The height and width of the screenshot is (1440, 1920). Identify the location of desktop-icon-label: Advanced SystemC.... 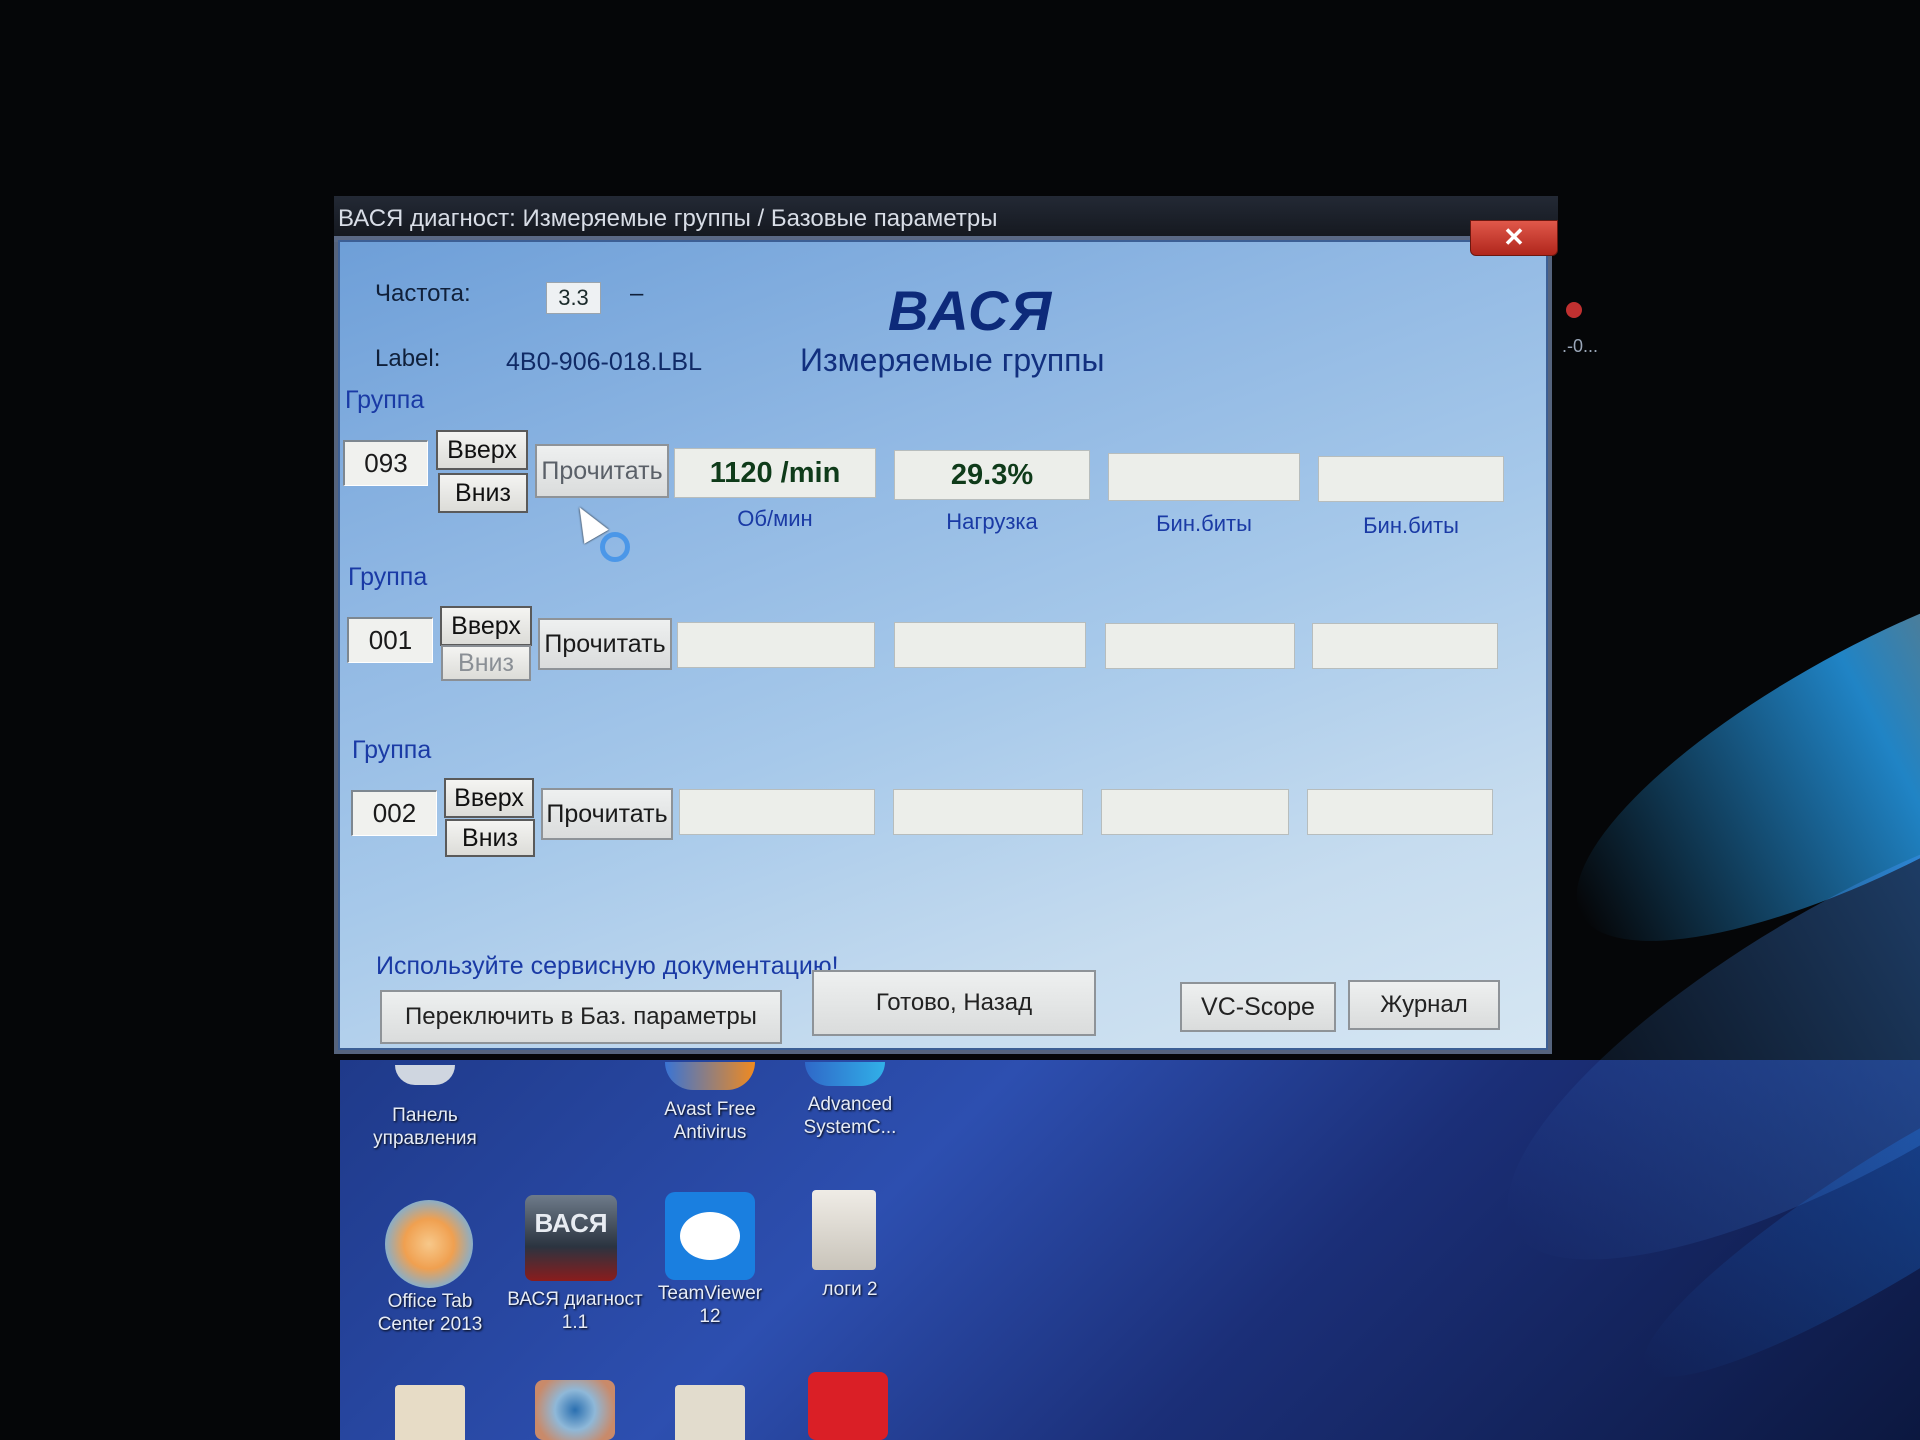
(850, 1116).